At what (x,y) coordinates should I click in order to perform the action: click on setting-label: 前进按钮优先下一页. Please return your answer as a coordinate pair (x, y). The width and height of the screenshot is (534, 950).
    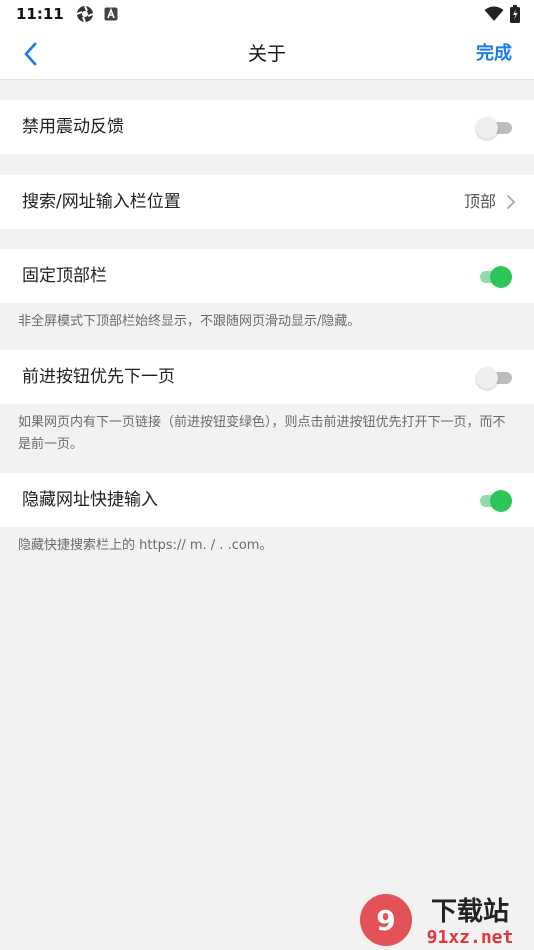
    Looking at the image, I should click on (98, 377).